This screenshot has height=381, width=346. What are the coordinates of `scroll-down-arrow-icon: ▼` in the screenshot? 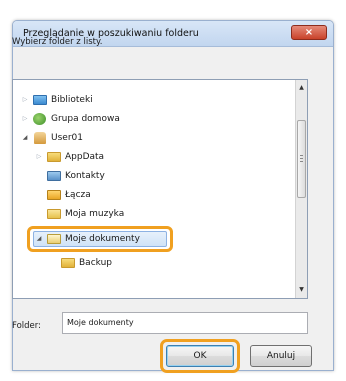 It's located at (301, 290).